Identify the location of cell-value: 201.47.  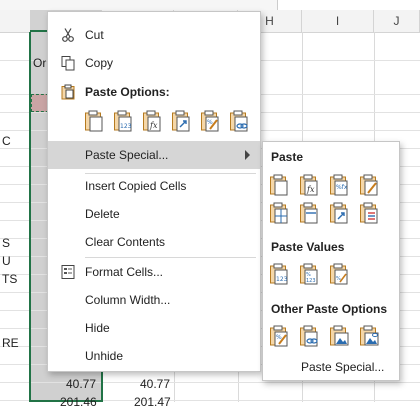
(152, 402).